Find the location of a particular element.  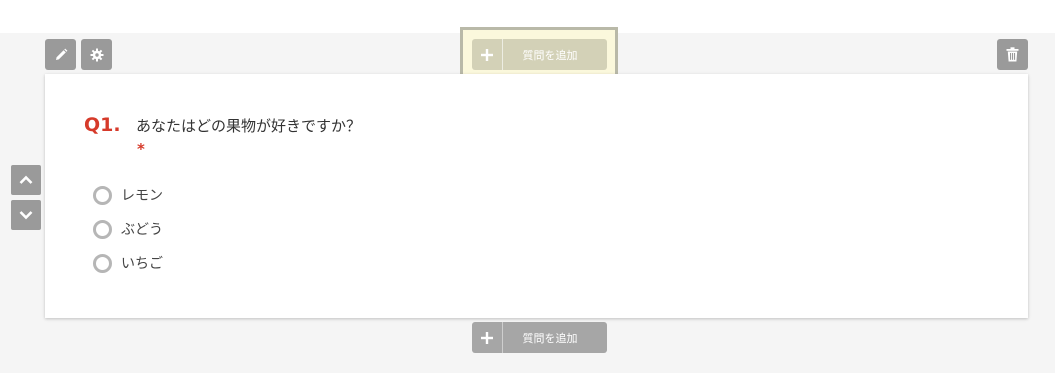

delete-question-button is located at coordinates (1012, 54).